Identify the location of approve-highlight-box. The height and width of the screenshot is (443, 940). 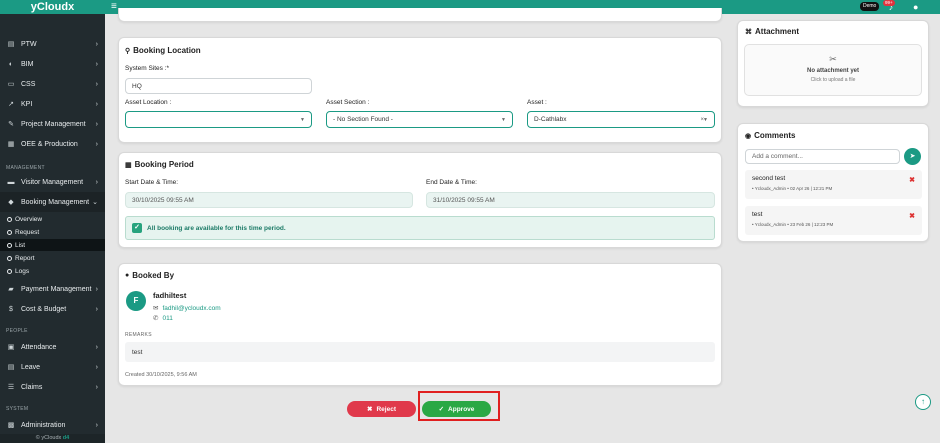
(459, 406).